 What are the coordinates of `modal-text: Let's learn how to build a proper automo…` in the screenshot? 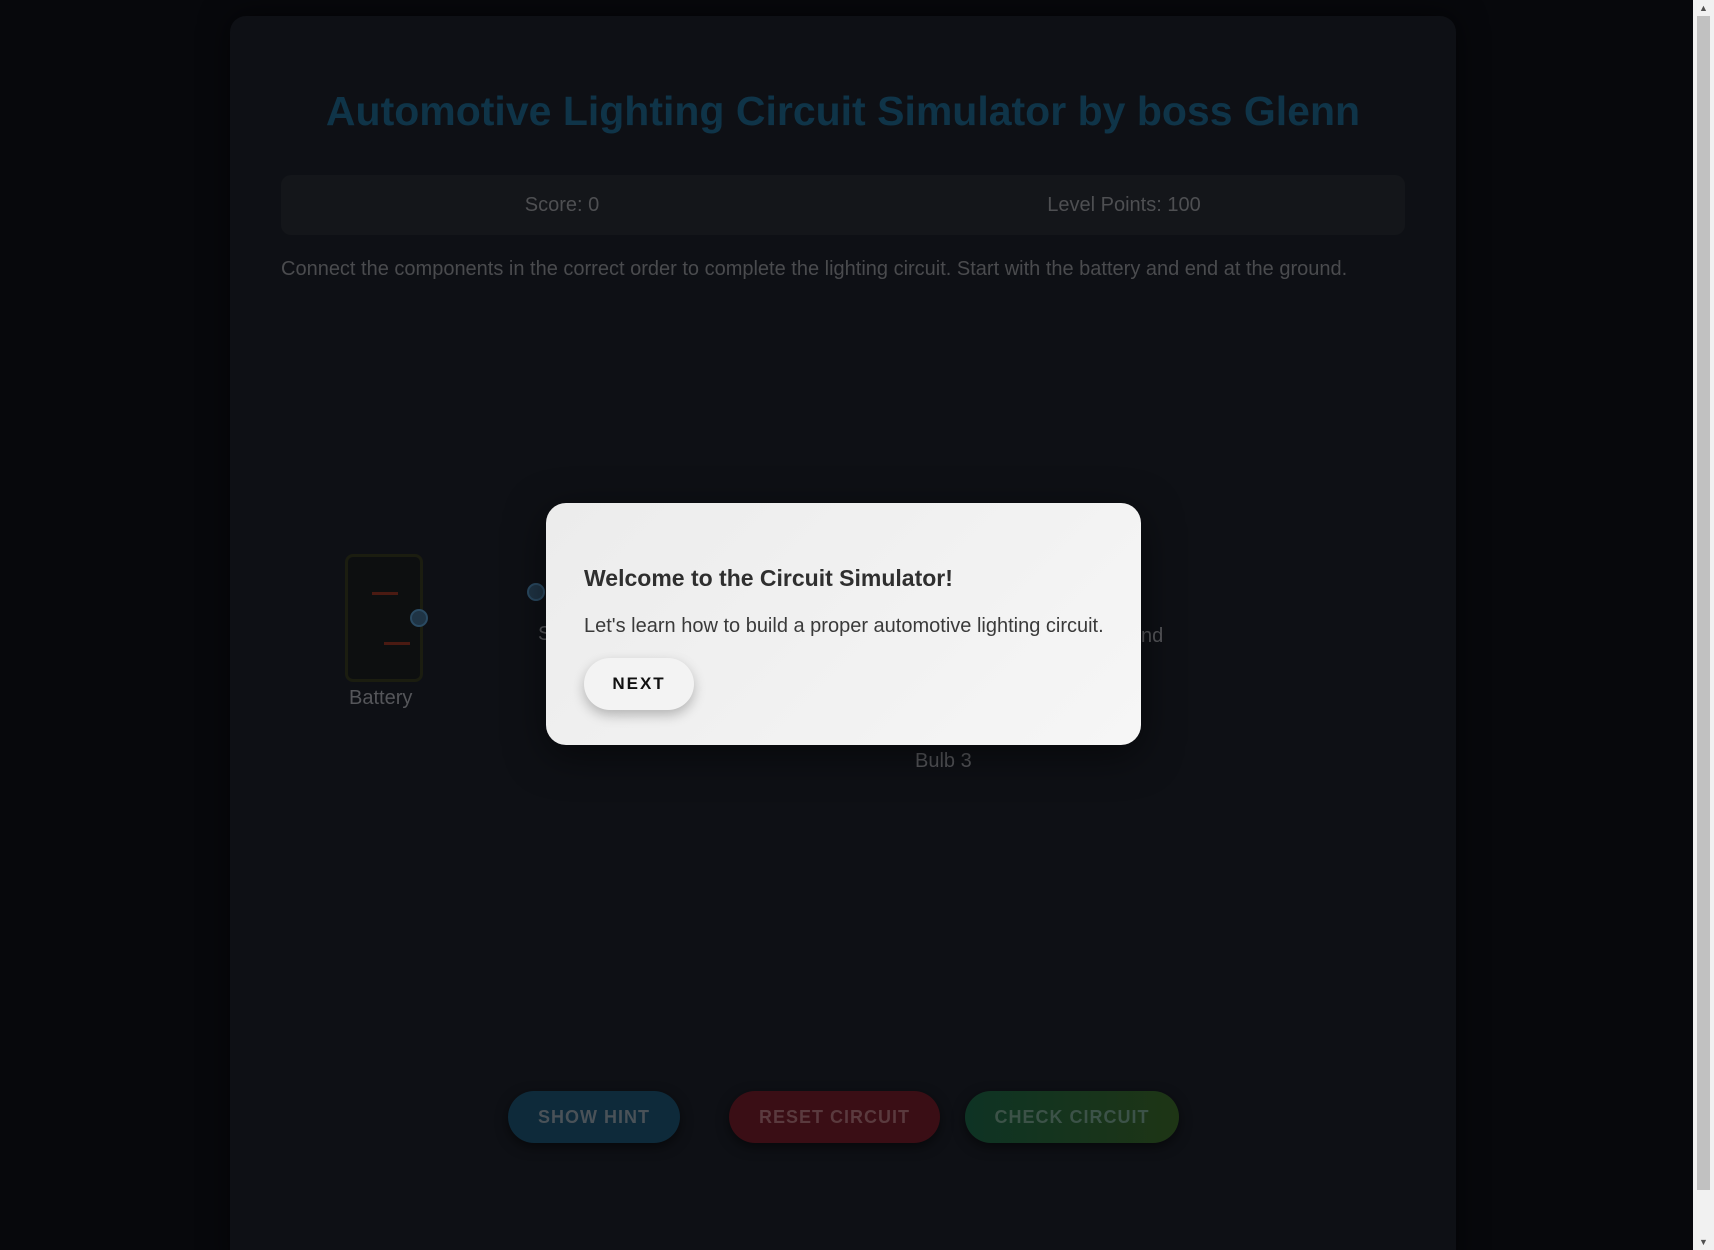 It's located at (844, 626).